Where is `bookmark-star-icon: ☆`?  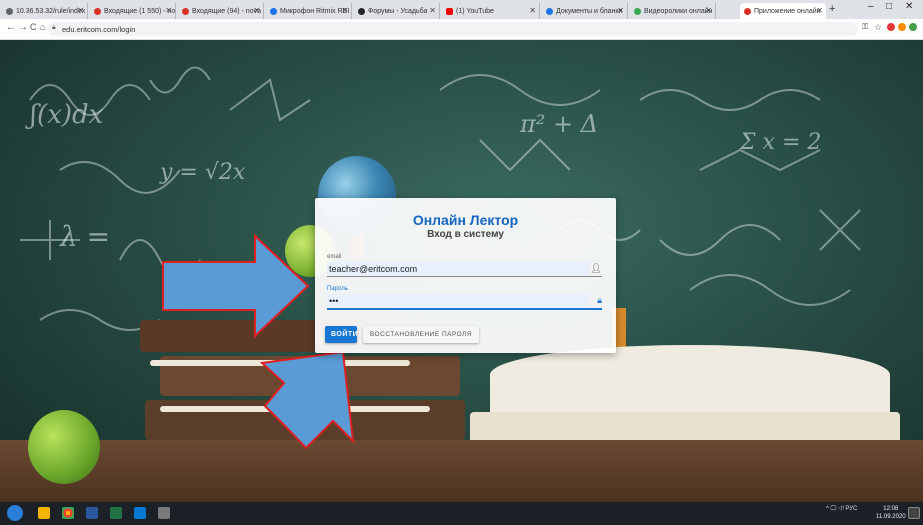
bookmark-star-icon: ☆ is located at coordinates (878, 27).